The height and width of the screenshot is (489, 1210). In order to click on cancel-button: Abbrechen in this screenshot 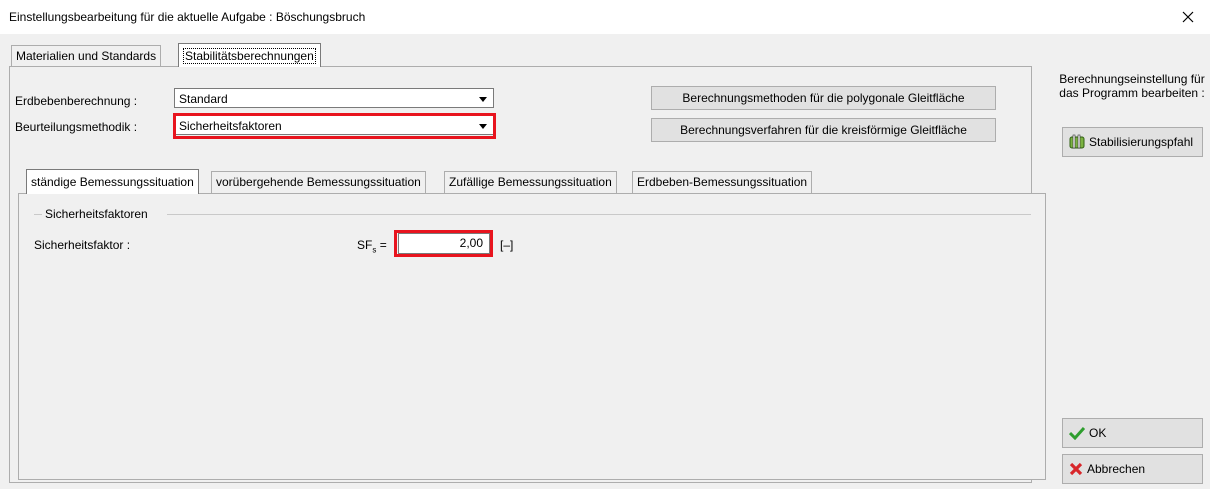, I will do `click(1132, 469)`.